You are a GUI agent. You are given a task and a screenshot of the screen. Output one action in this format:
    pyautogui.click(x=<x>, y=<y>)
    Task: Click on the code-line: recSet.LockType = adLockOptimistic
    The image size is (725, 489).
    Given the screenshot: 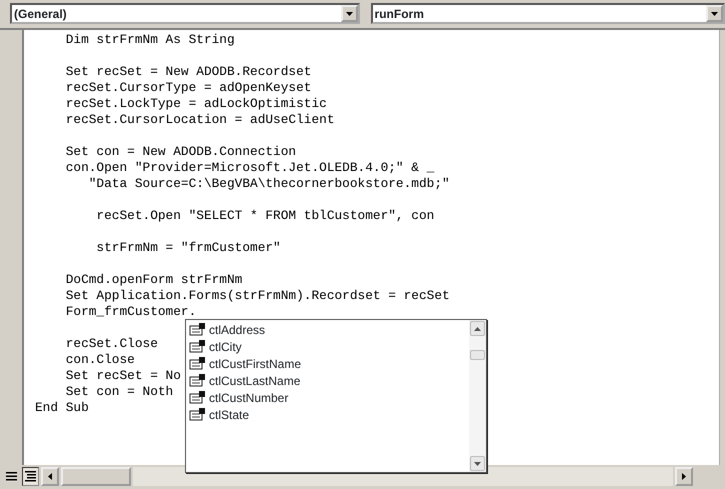 What is the action you would take?
    pyautogui.click(x=195, y=103)
    